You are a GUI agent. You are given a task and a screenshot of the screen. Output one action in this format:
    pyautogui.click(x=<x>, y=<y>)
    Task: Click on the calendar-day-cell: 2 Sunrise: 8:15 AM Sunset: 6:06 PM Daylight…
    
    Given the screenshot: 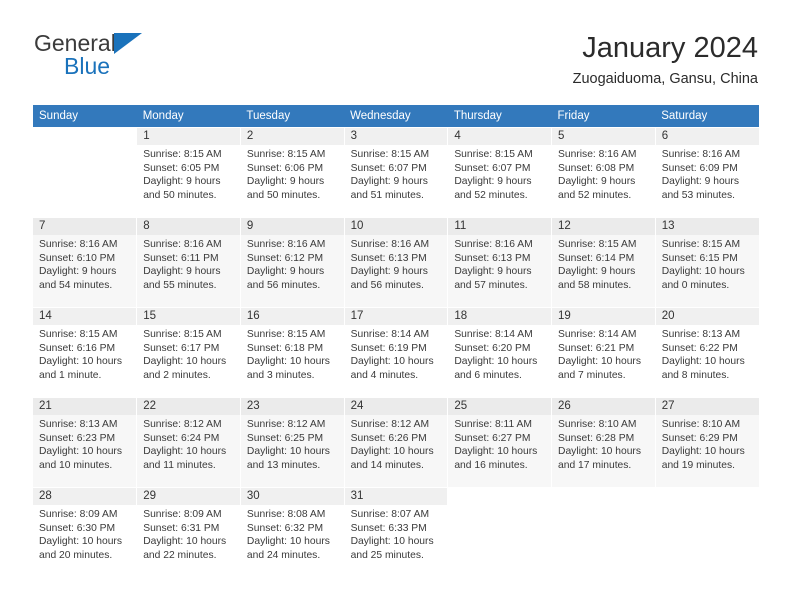 What is the action you would take?
    pyautogui.click(x=292, y=172)
    